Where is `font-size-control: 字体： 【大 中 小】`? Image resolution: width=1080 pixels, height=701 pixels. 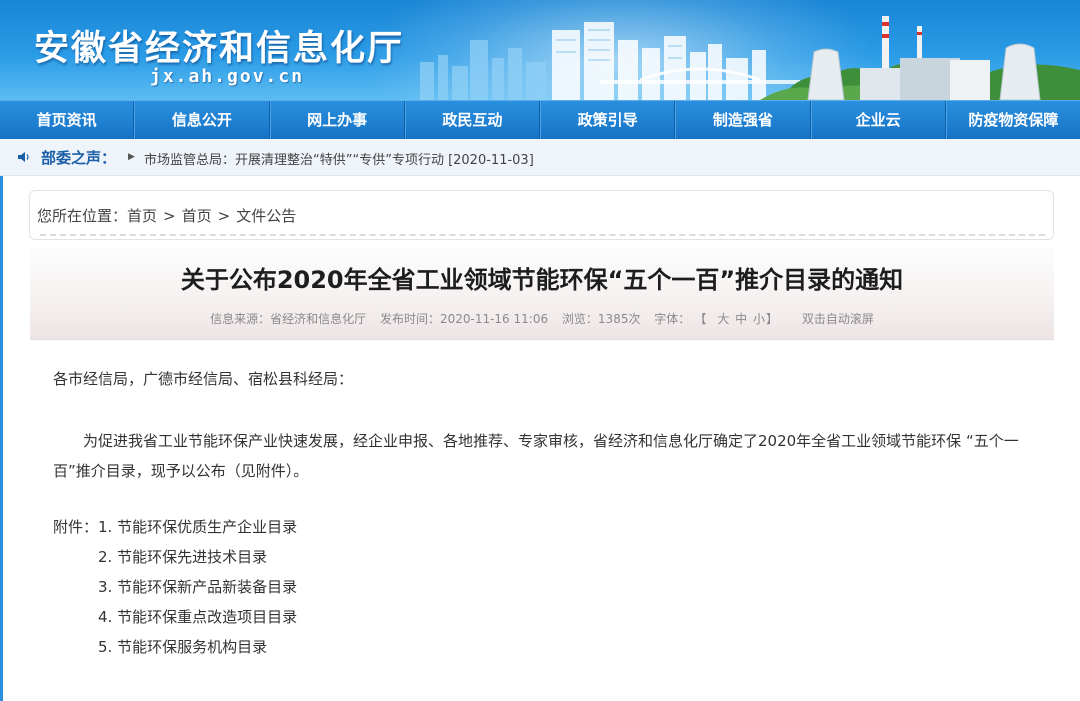
font-size-control: 字体： 【大 中 小】 is located at coordinates (721, 319).